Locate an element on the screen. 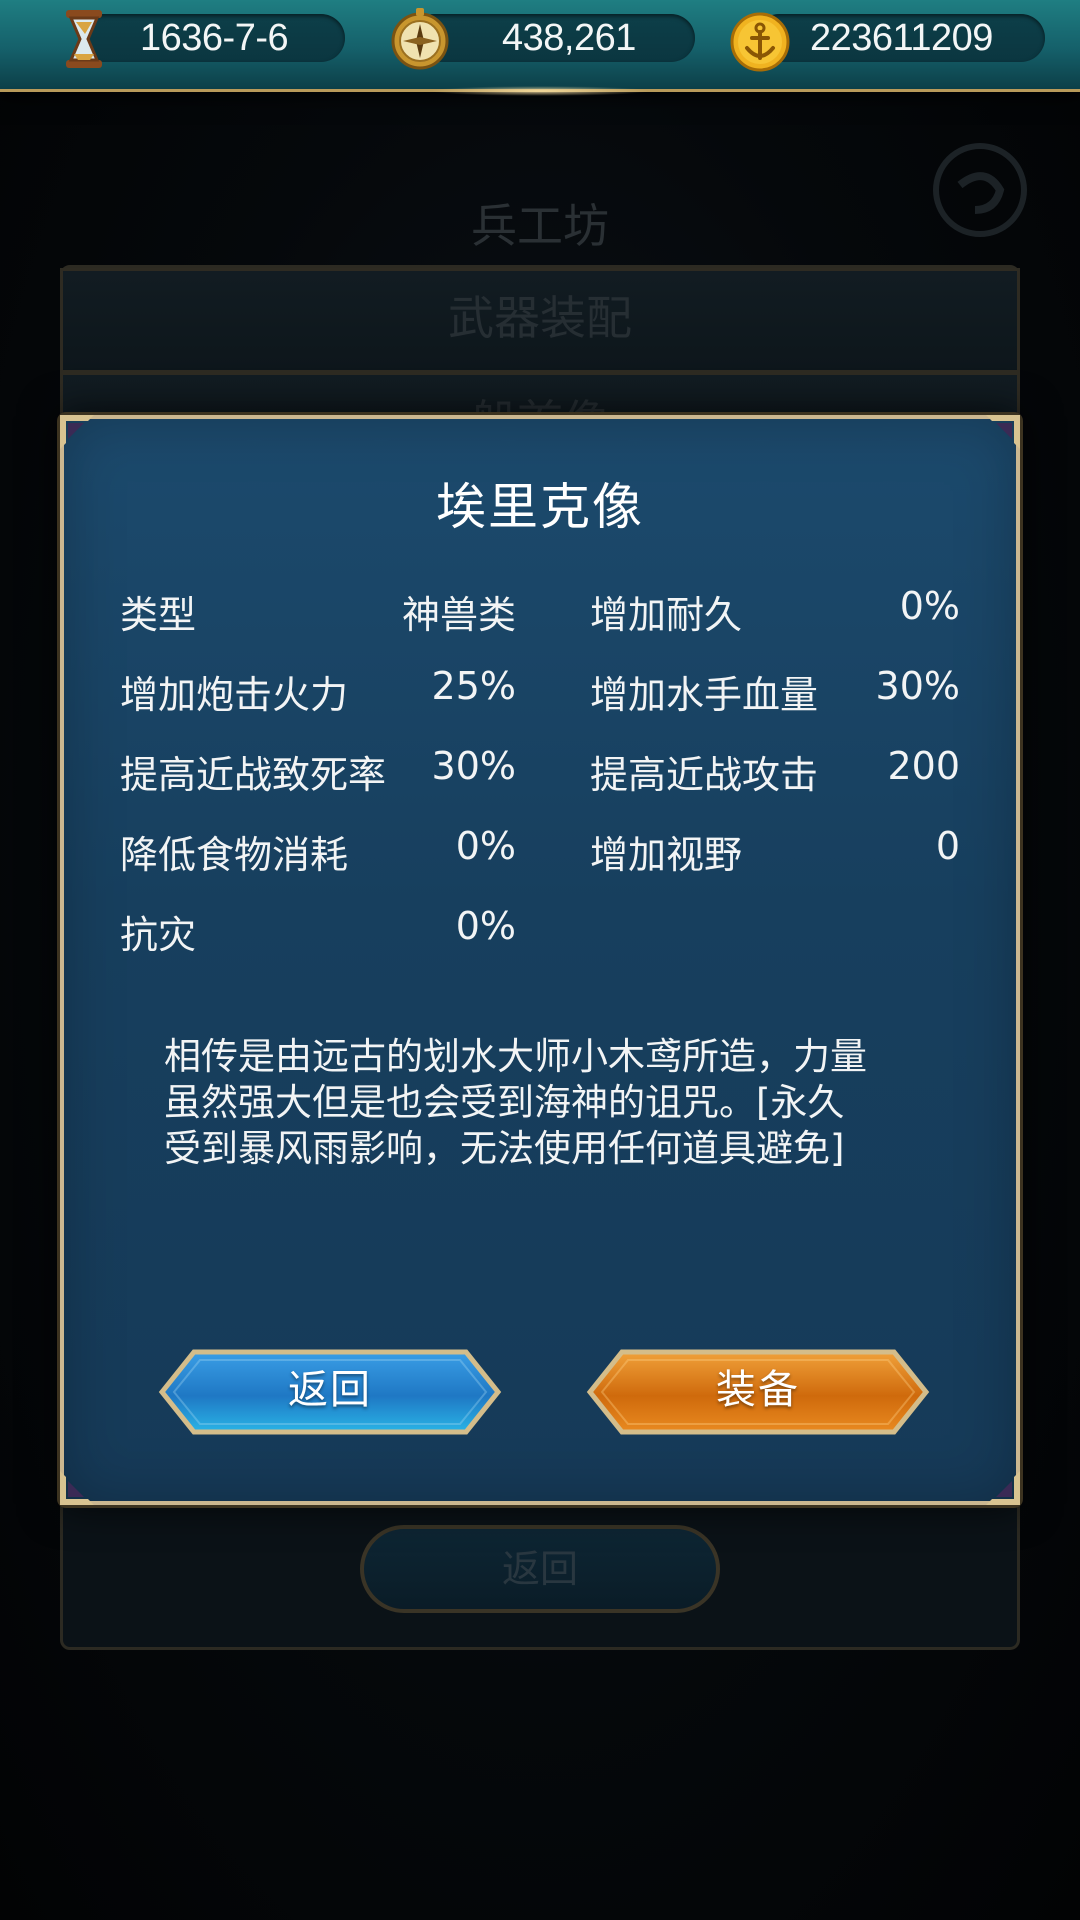 The height and width of the screenshot is (1920, 1080). tab-weapons: 武器装配 is located at coordinates (540, 320).